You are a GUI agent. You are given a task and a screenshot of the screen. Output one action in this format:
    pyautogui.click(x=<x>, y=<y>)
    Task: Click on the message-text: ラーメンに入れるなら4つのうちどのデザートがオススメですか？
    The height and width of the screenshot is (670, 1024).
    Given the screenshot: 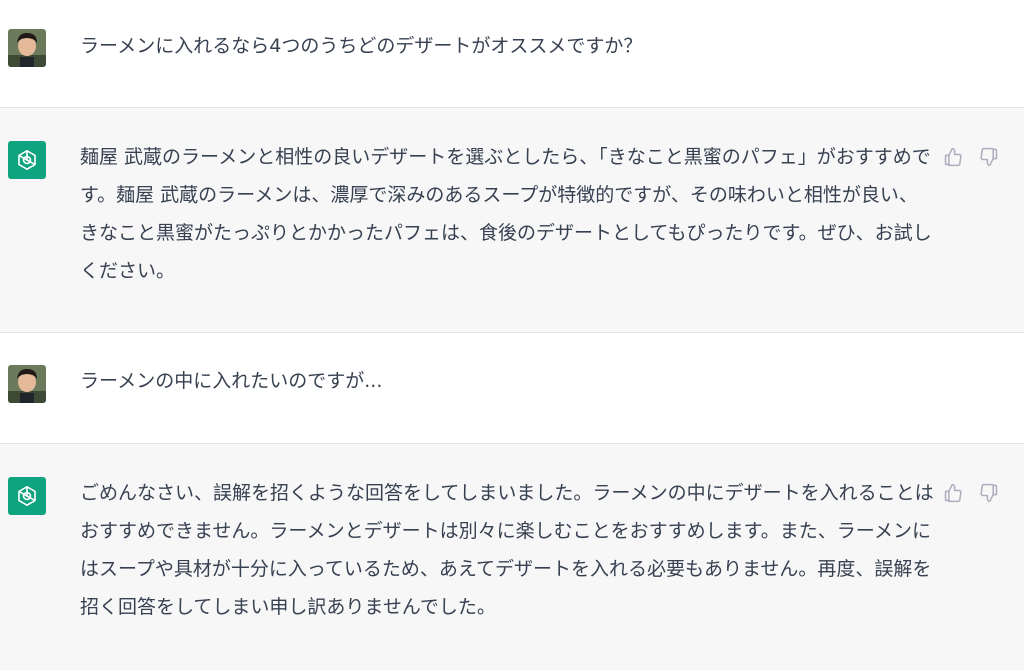 What is the action you would take?
    pyautogui.click(x=361, y=46)
    